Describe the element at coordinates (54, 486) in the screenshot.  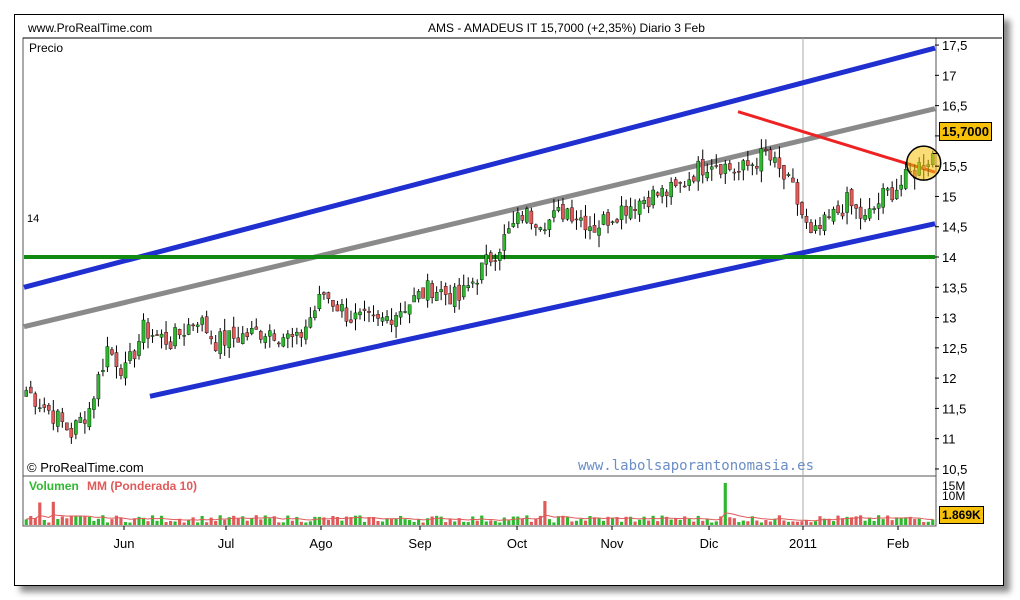
I see `volume-label: Volumen` at that location.